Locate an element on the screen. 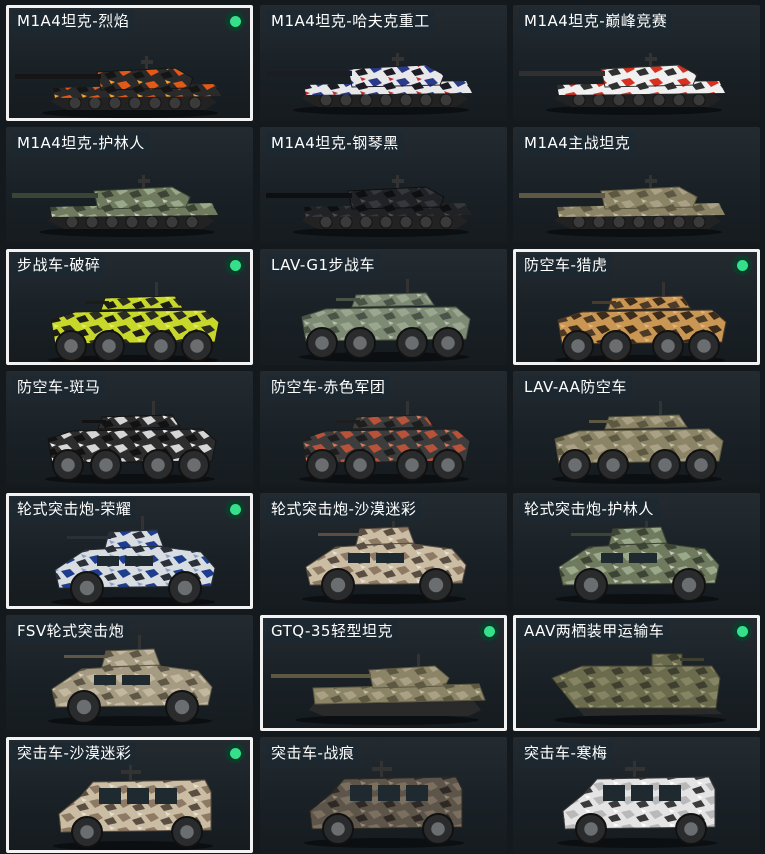  hull is located at coordinates (636, 687).